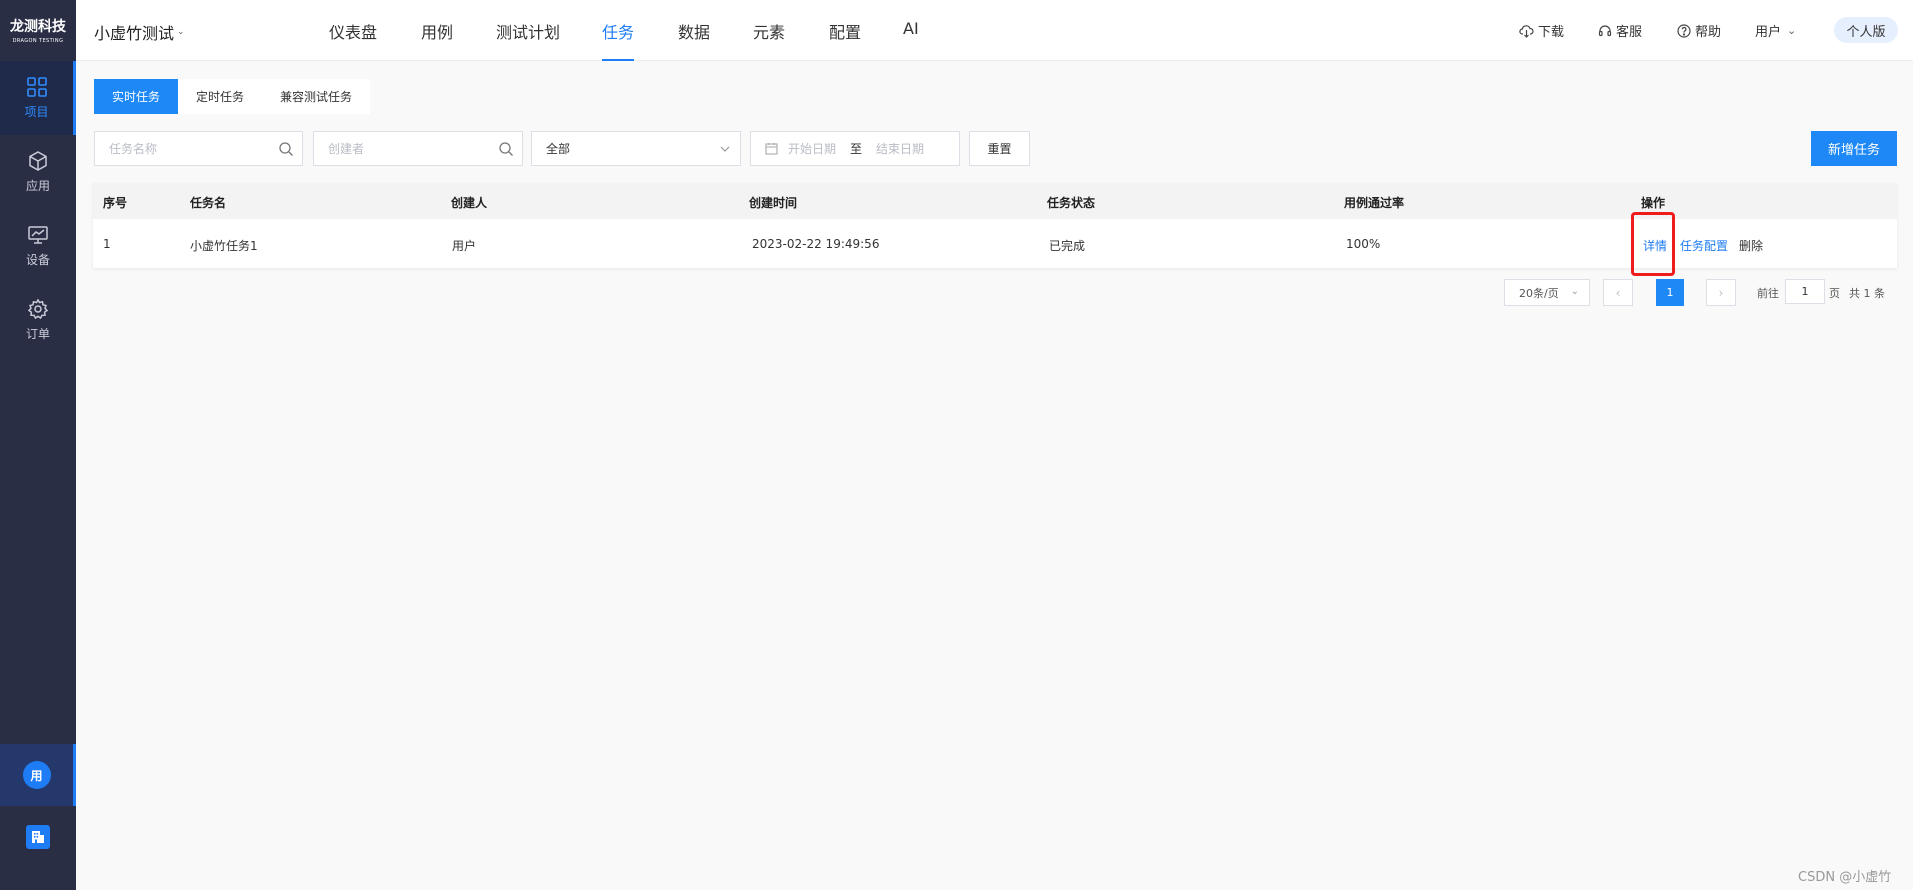  Describe the element at coordinates (1867, 293) in the screenshot. I see `total-count: 共 1 条` at that location.